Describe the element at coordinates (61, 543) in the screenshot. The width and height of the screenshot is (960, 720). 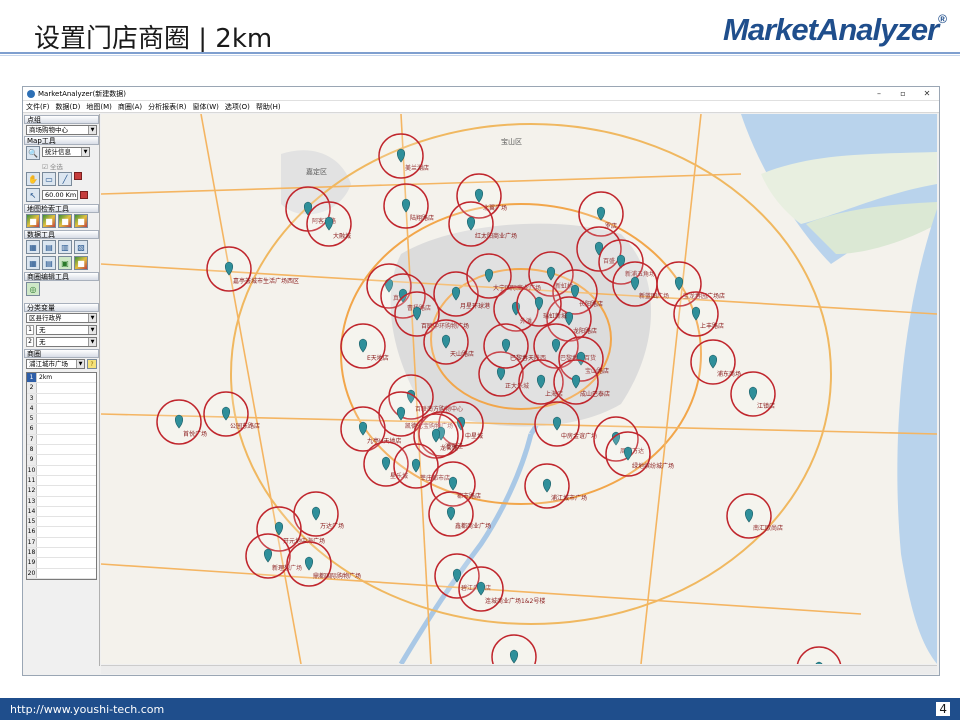
I see `list-item: 17` at that location.